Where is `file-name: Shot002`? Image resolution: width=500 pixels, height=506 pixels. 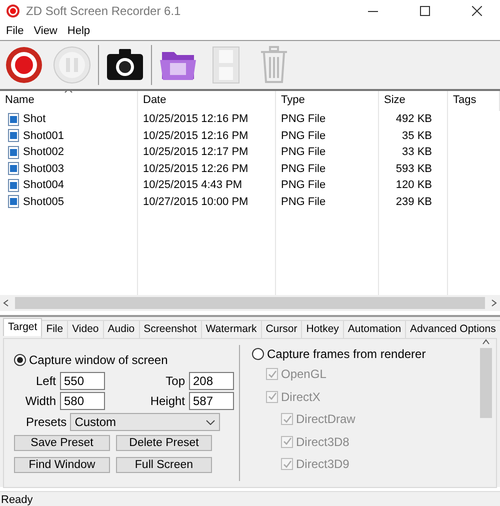
file-name: Shot002 is located at coordinates (43, 152).